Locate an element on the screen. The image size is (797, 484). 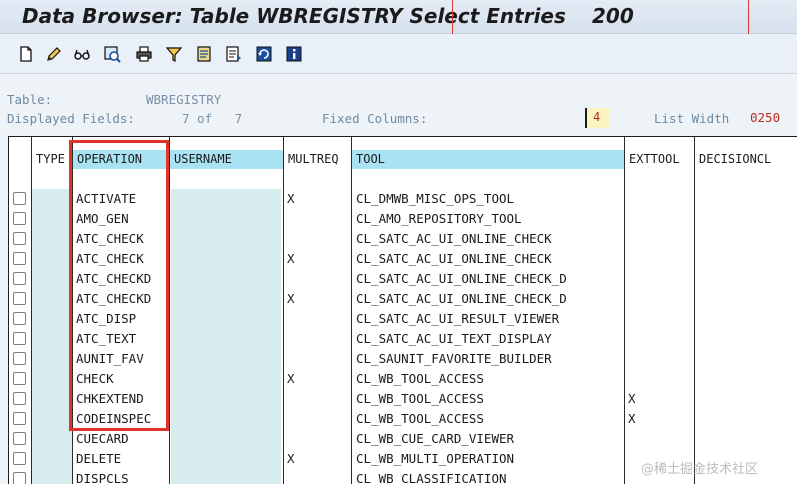
column-header-type: TYPE is located at coordinates (52, 159).